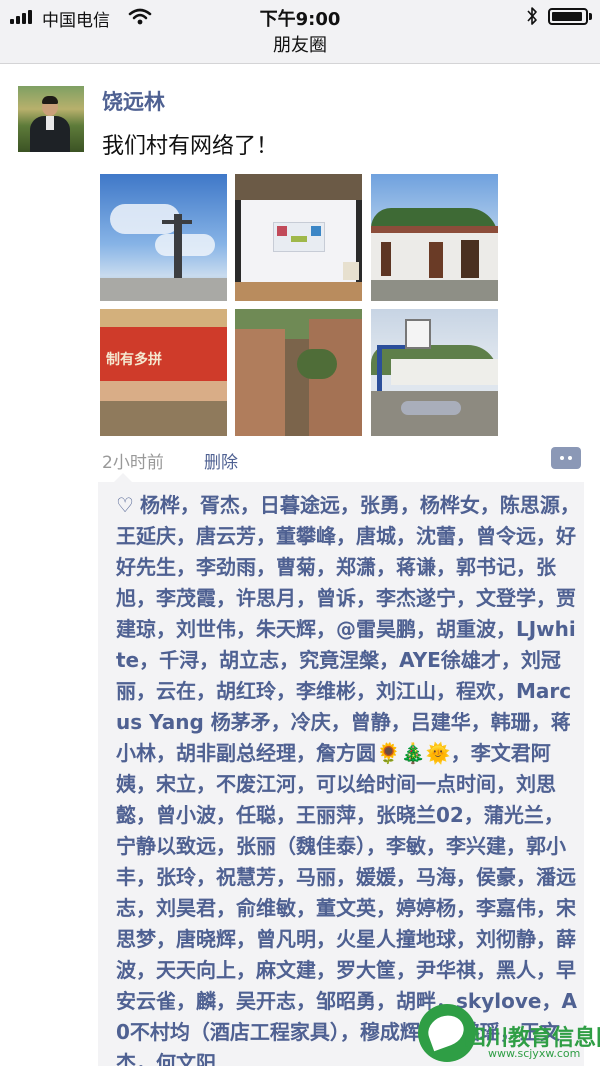  Describe the element at coordinates (438, 753) in the screenshot. I see `sun-emoji-icon: 🌞` at that location.